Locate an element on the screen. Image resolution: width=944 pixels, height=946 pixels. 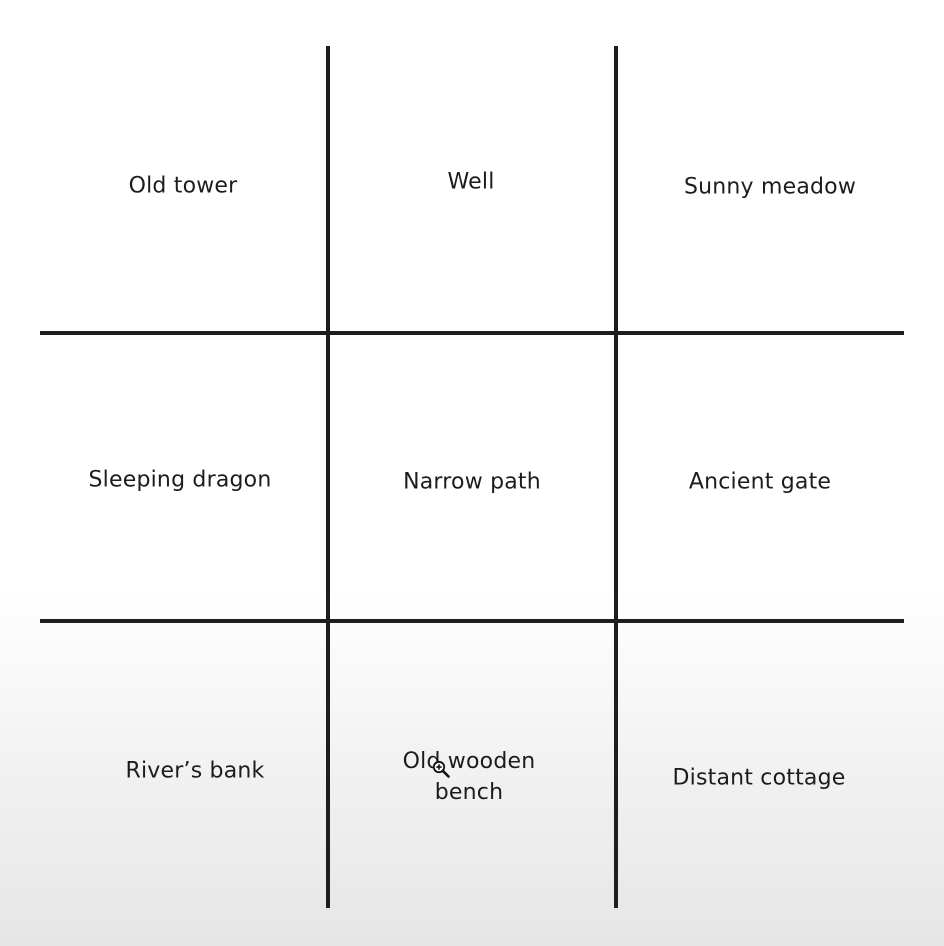
cell-distant-cottage: Distant cottage is located at coordinates (759, 778).